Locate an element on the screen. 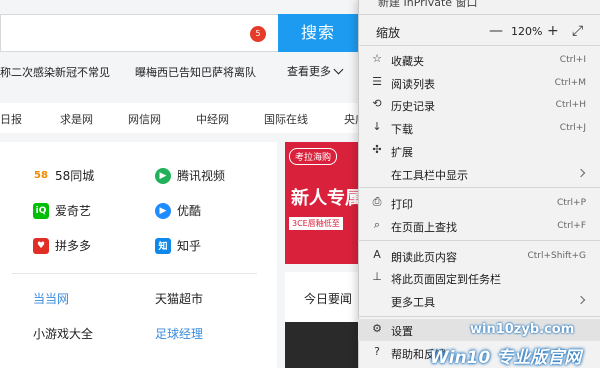 This screenshot has width=600, height=368. menu-item-label: 扩展 is located at coordinates (402, 152).